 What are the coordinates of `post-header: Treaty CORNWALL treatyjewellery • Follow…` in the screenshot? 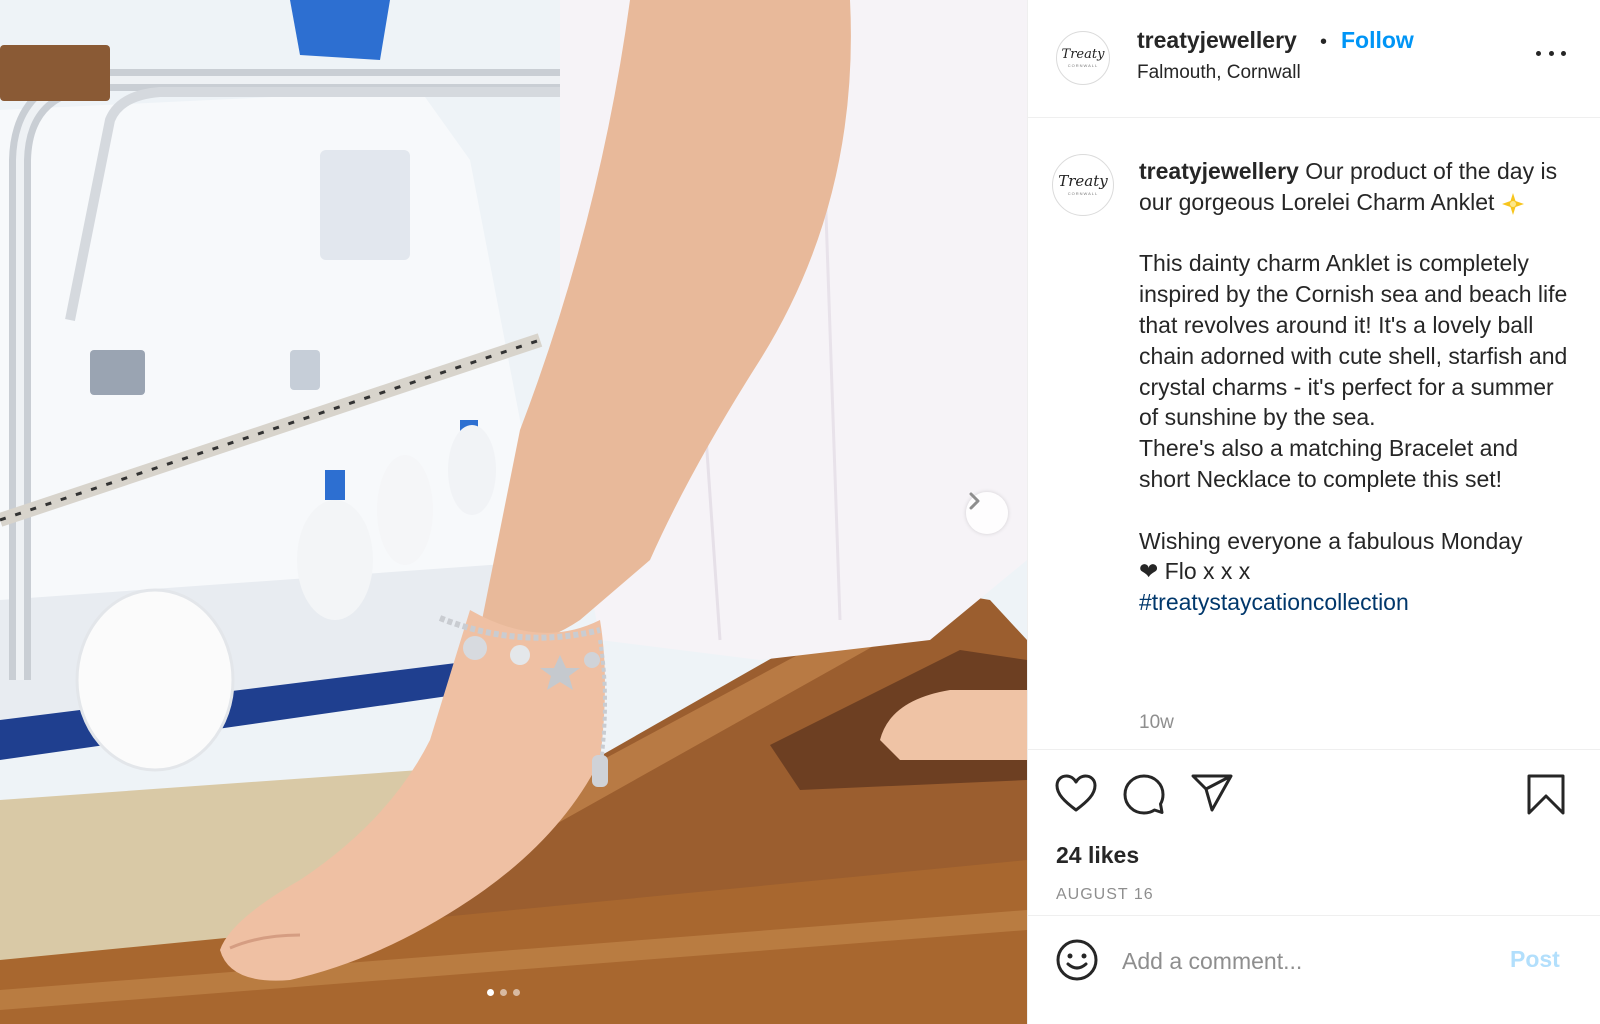 It's located at (1314, 59).